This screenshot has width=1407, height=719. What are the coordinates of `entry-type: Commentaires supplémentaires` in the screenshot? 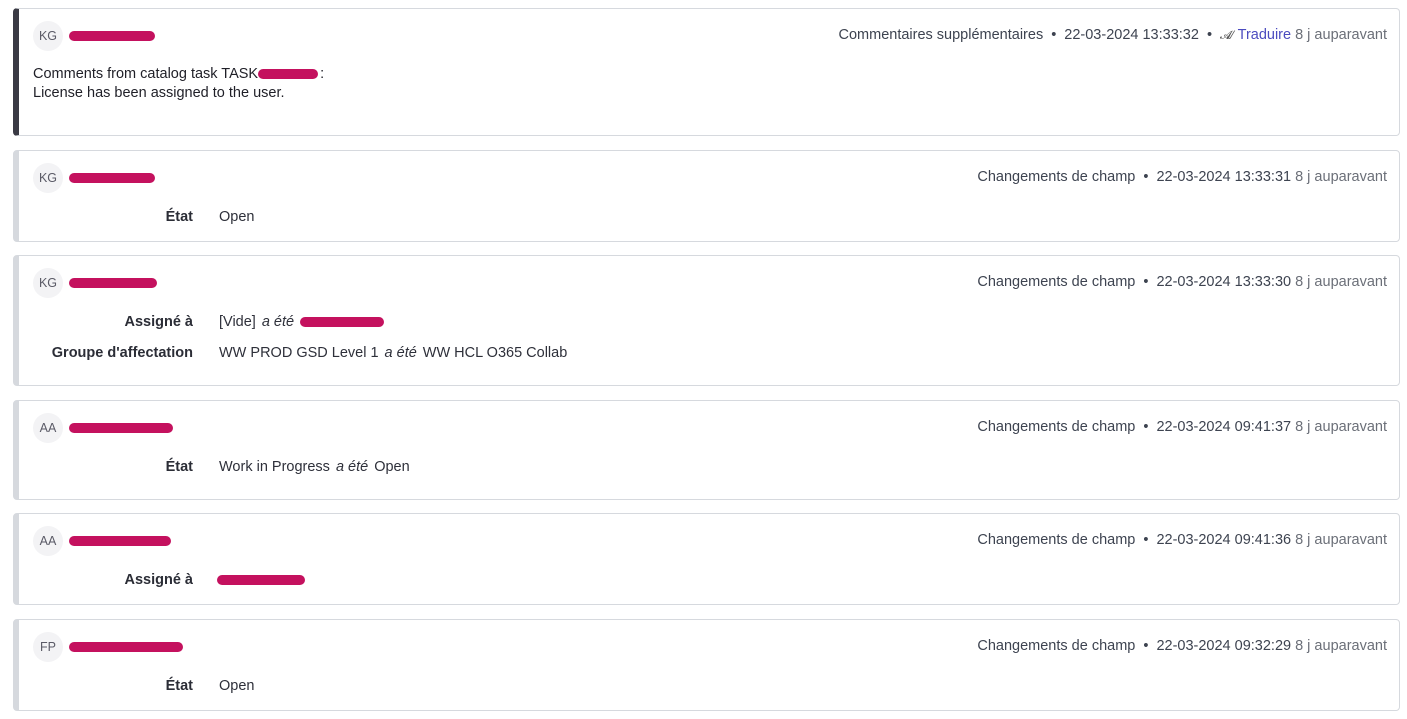 It's located at (941, 35).